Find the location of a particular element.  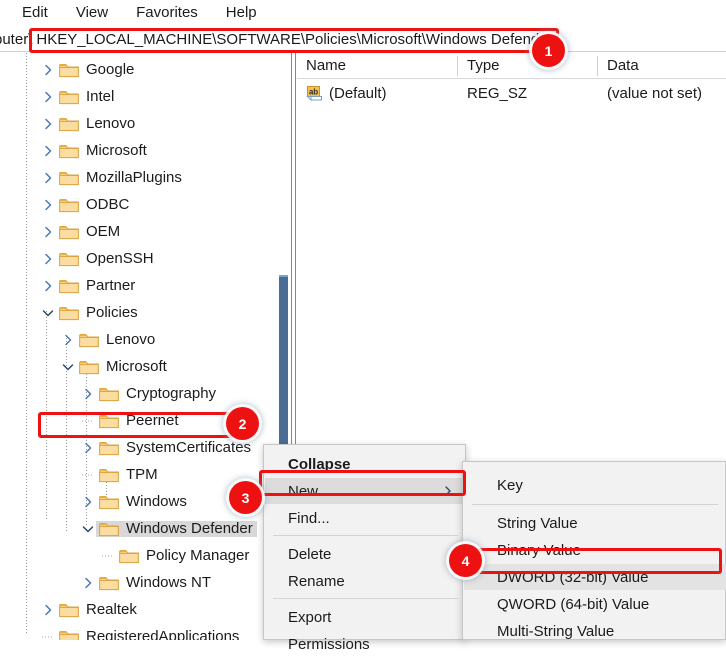

tree-item-windows-defender: Windows Defender is located at coordinates (168, 528).